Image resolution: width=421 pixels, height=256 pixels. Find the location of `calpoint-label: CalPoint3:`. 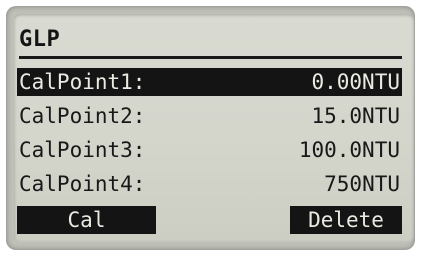

calpoint-label: CalPoint3: is located at coordinates (82, 150).